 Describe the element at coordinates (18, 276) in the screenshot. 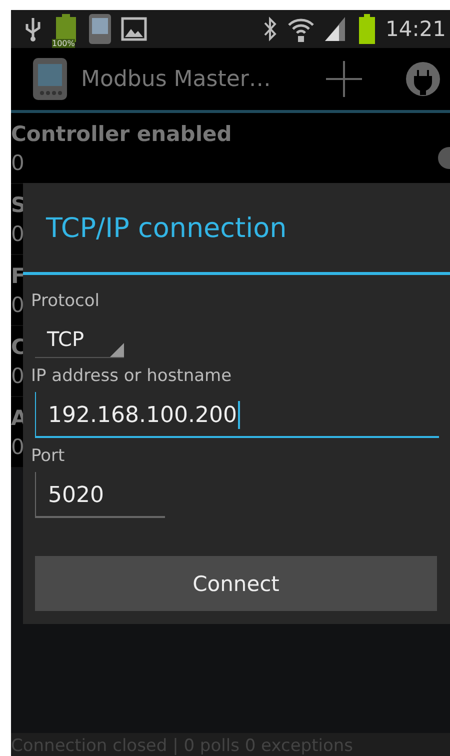

I see `setting-label: F` at that location.